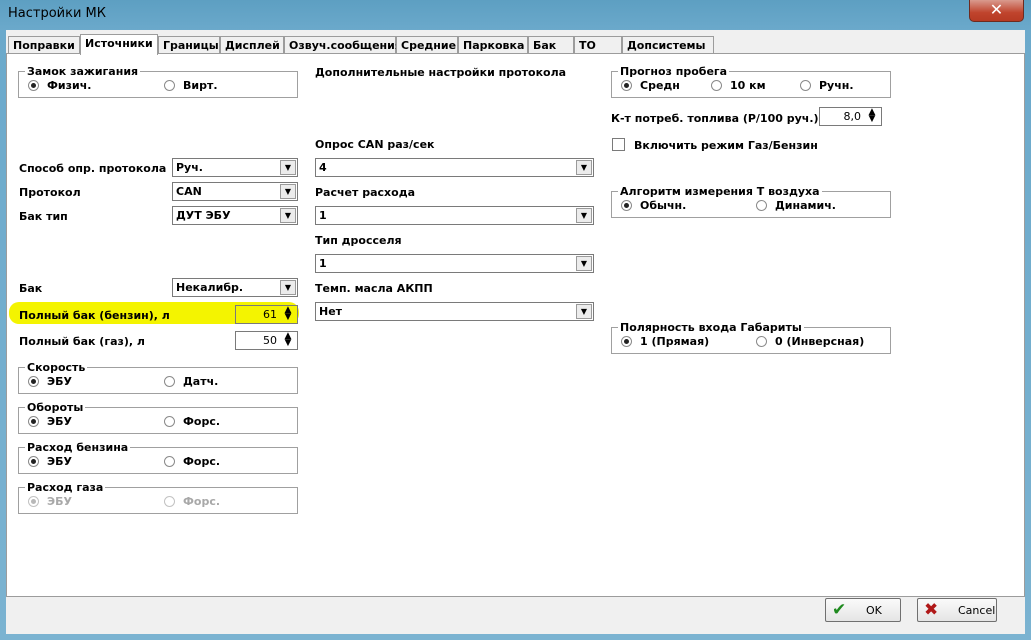 This screenshot has height=640, width=1031. I want to click on speed-ecu-radio: ЭБУ, so click(50, 381).